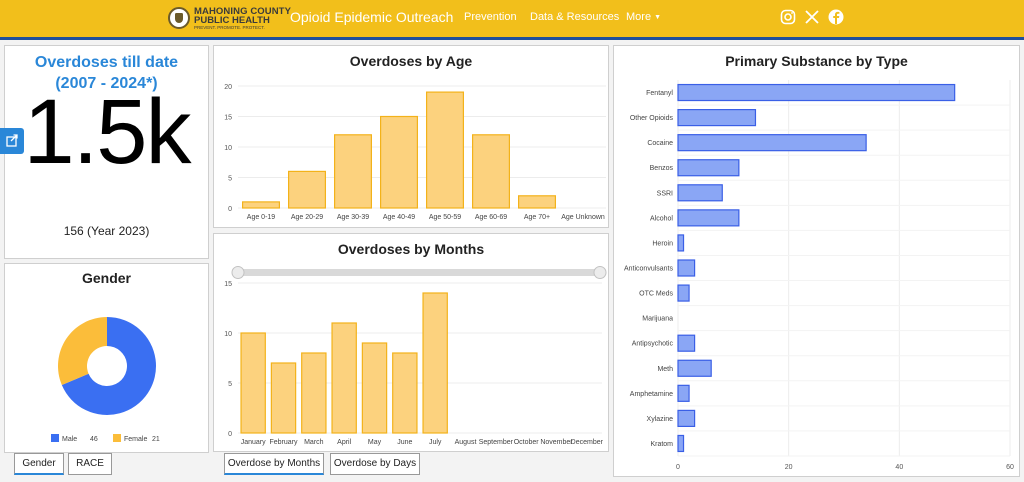 Image resolution: width=1024 pixels, height=482 pixels. Describe the element at coordinates (496, 442) in the screenshot. I see `x-tick-label: September` at that location.